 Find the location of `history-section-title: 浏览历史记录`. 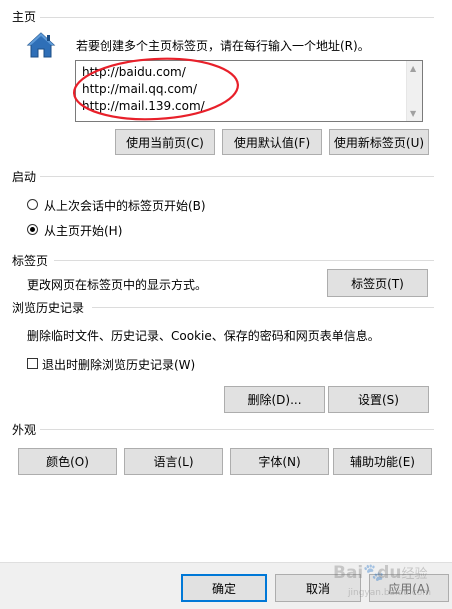

history-section-title: 浏览历史记录 is located at coordinates (48, 308).